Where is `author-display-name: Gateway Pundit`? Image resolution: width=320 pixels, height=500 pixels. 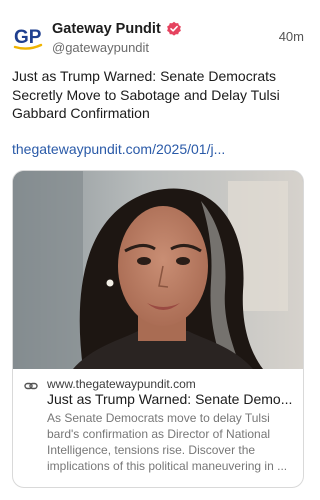 author-display-name: Gateway Pundit is located at coordinates (106, 29).